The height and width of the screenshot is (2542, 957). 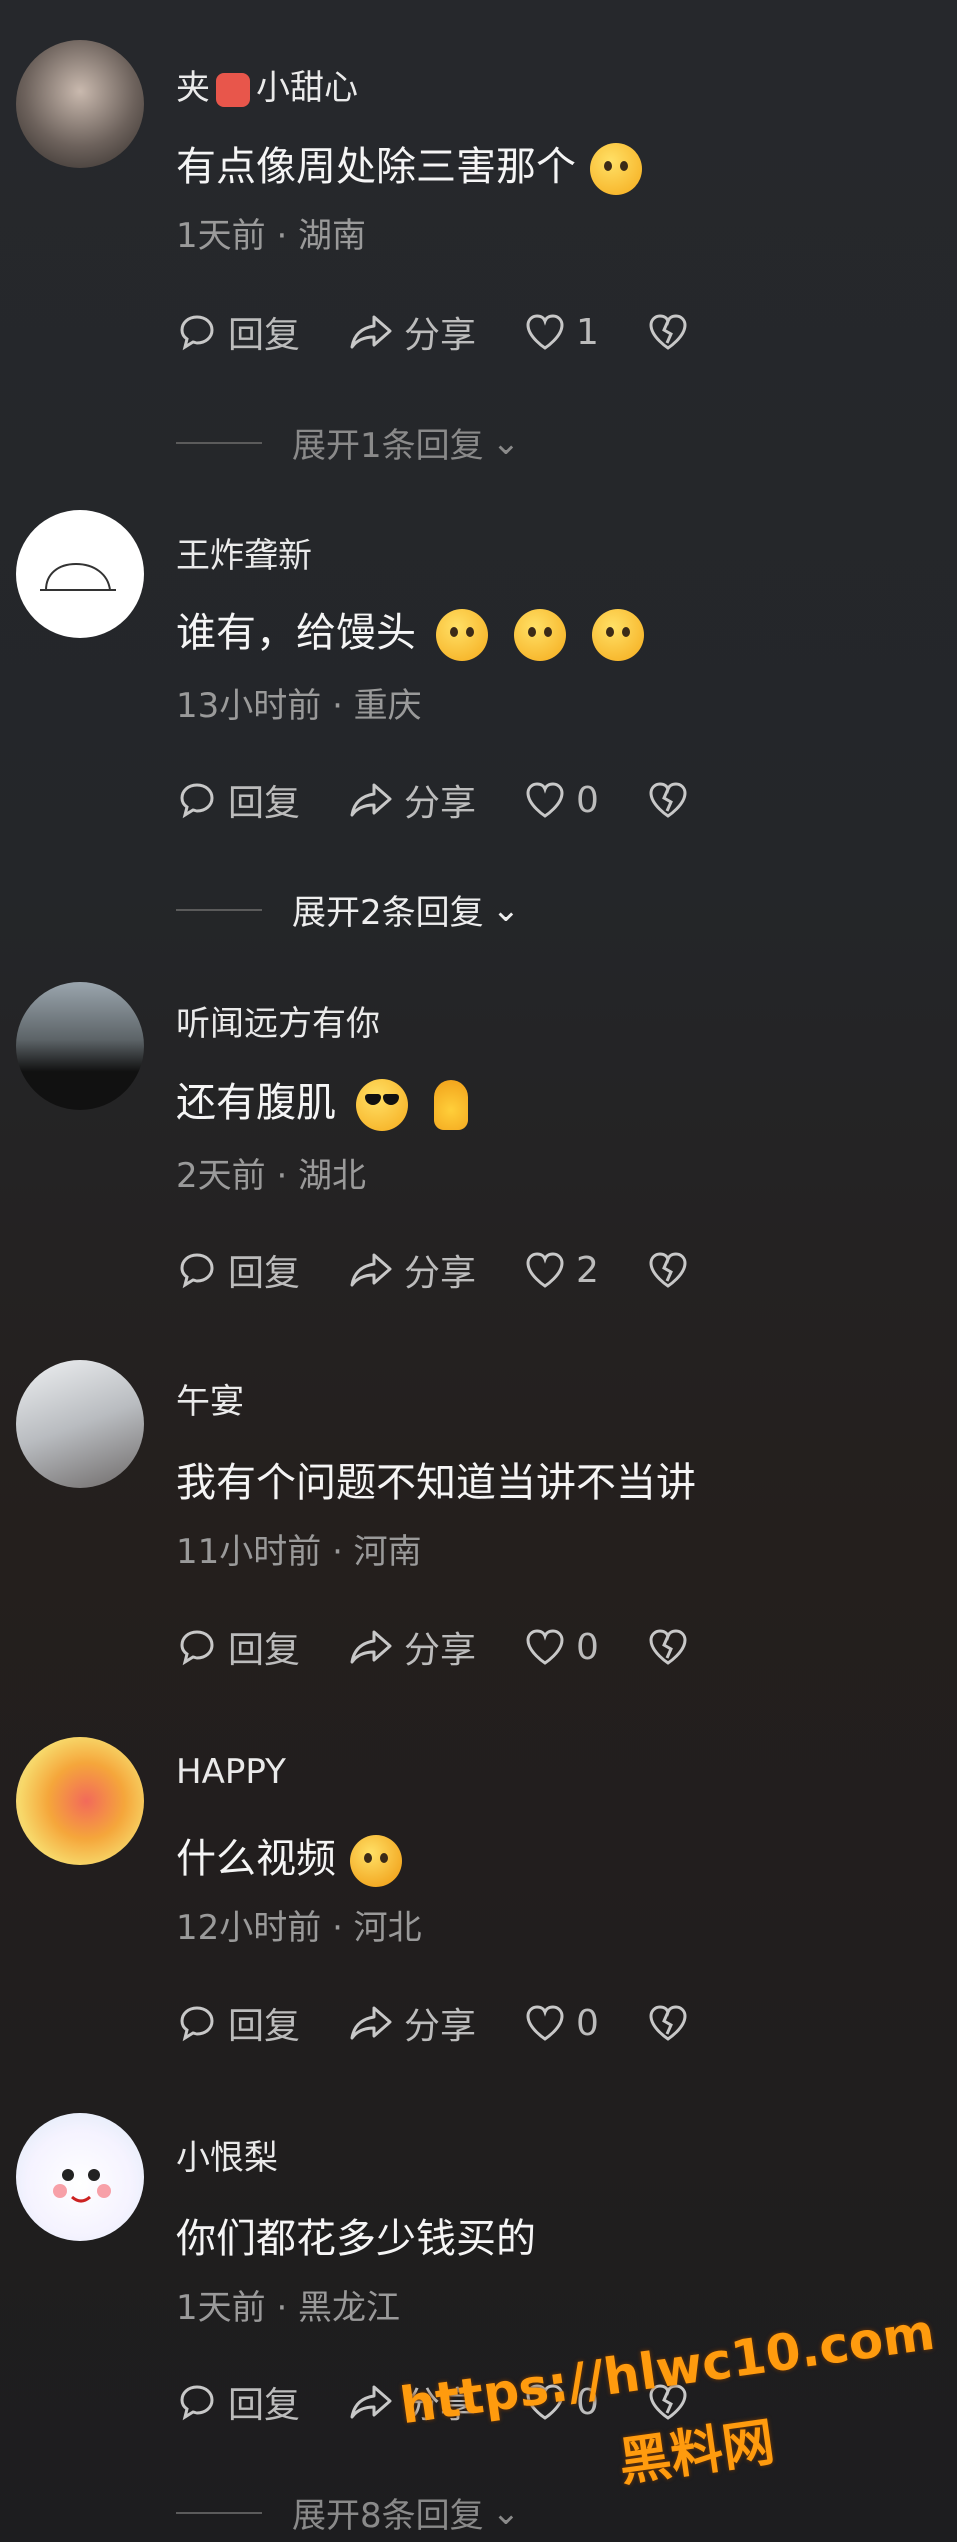 I want to click on comment-username: 听闻远方有你, so click(x=278, y=1020).